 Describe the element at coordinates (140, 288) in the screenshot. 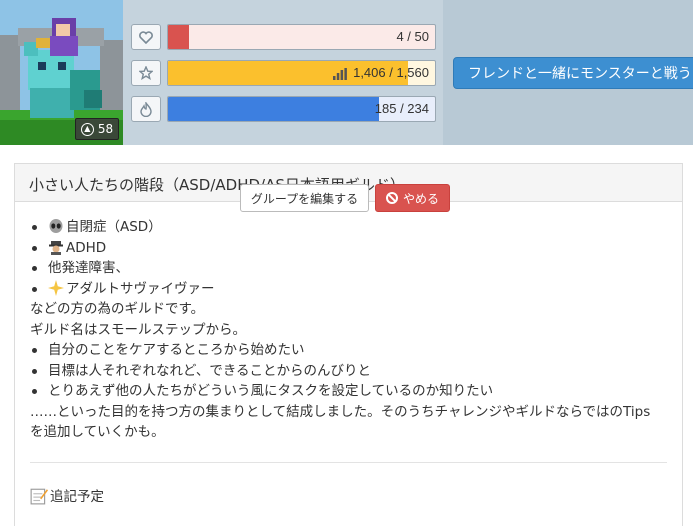

I see `list-item-text: アダルトサヴァイヴァー` at that location.